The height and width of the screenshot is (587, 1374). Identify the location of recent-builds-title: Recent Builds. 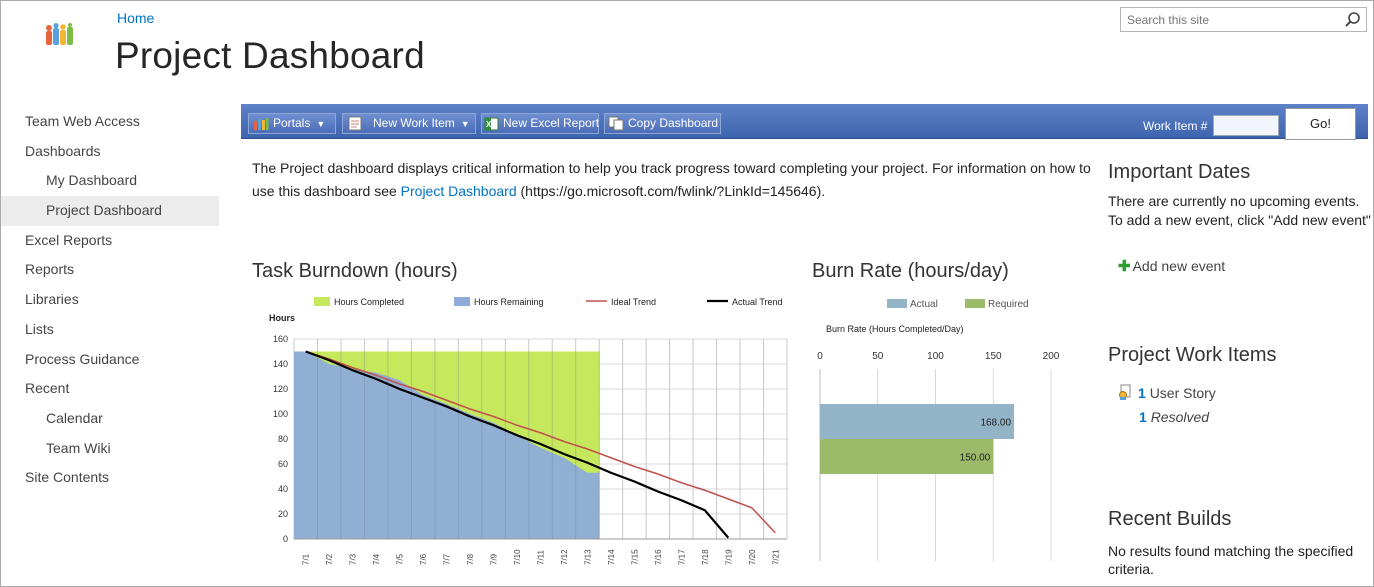
(1170, 519).